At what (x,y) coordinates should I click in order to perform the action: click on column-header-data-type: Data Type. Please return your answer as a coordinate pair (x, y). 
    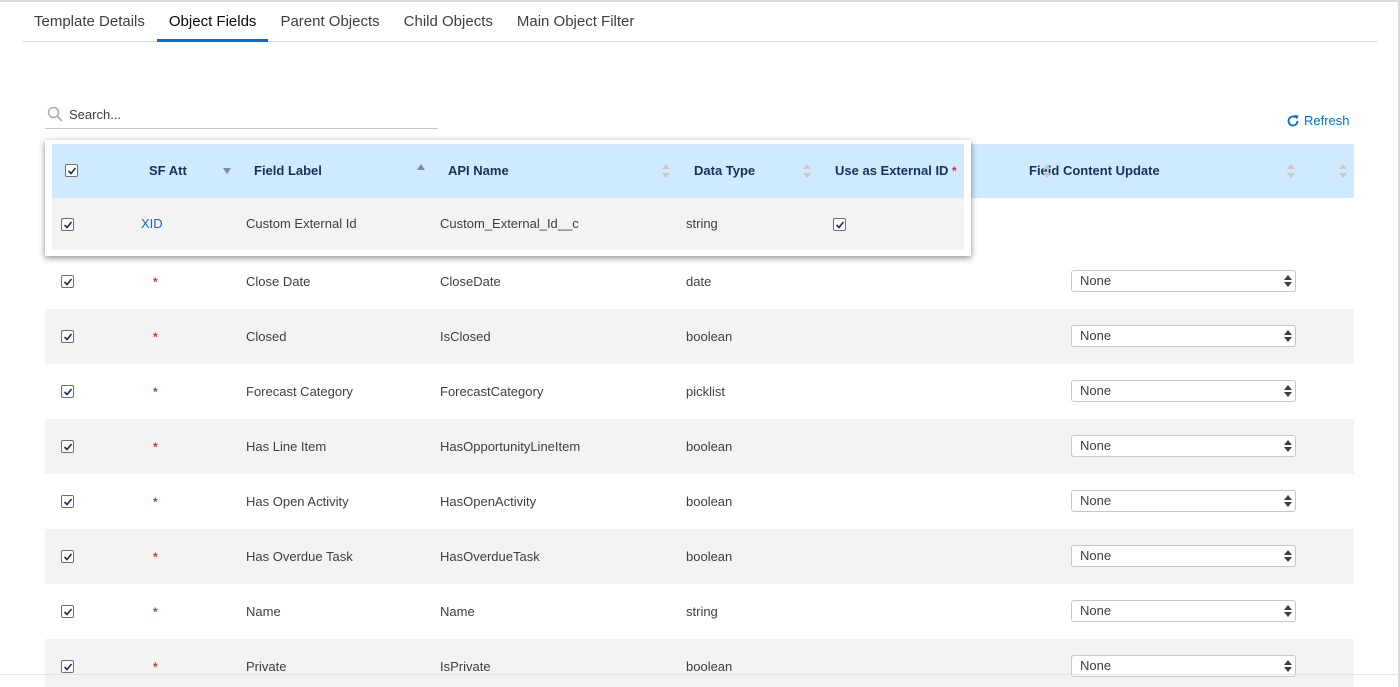
    Looking at the image, I should click on (724, 171).